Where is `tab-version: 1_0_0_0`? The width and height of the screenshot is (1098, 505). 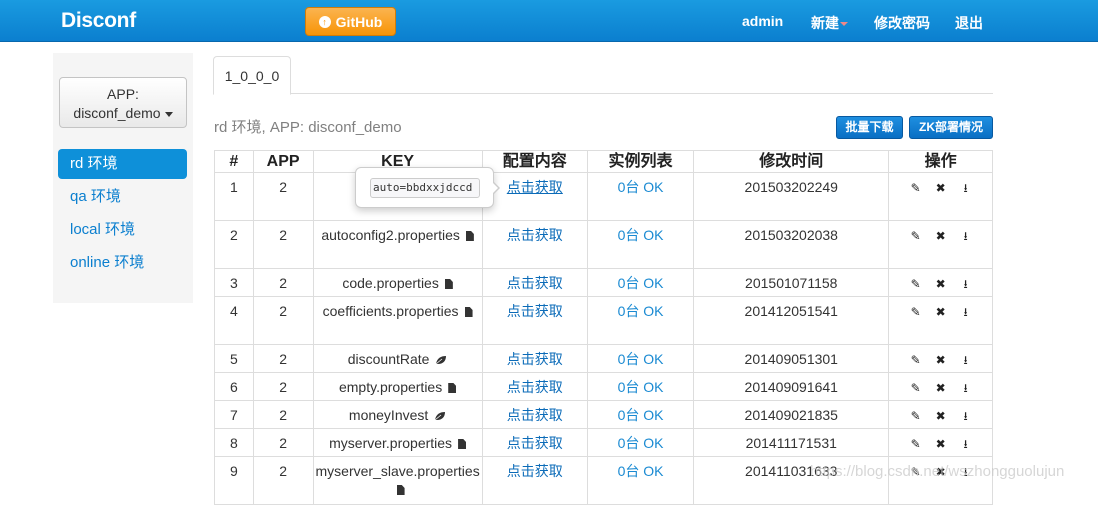
tab-version: 1_0_0_0 is located at coordinates (252, 75).